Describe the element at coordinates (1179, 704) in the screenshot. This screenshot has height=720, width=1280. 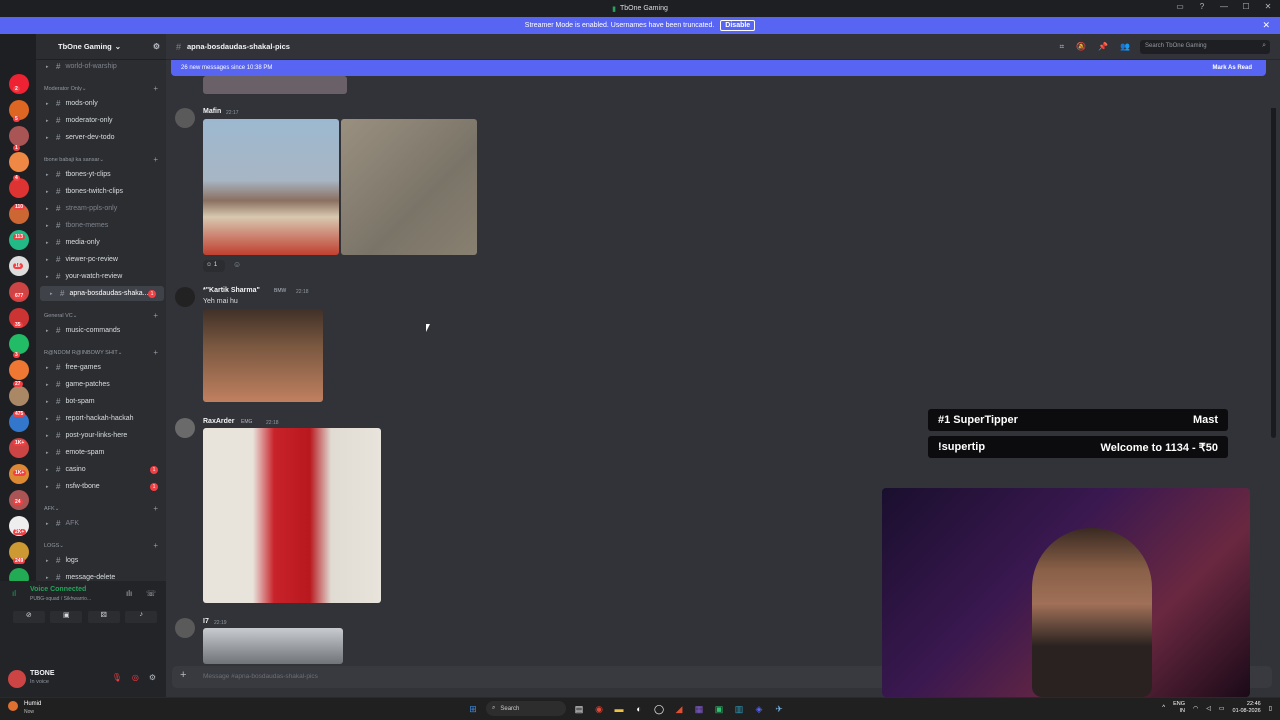
I see `lang-code: ENG` at that location.